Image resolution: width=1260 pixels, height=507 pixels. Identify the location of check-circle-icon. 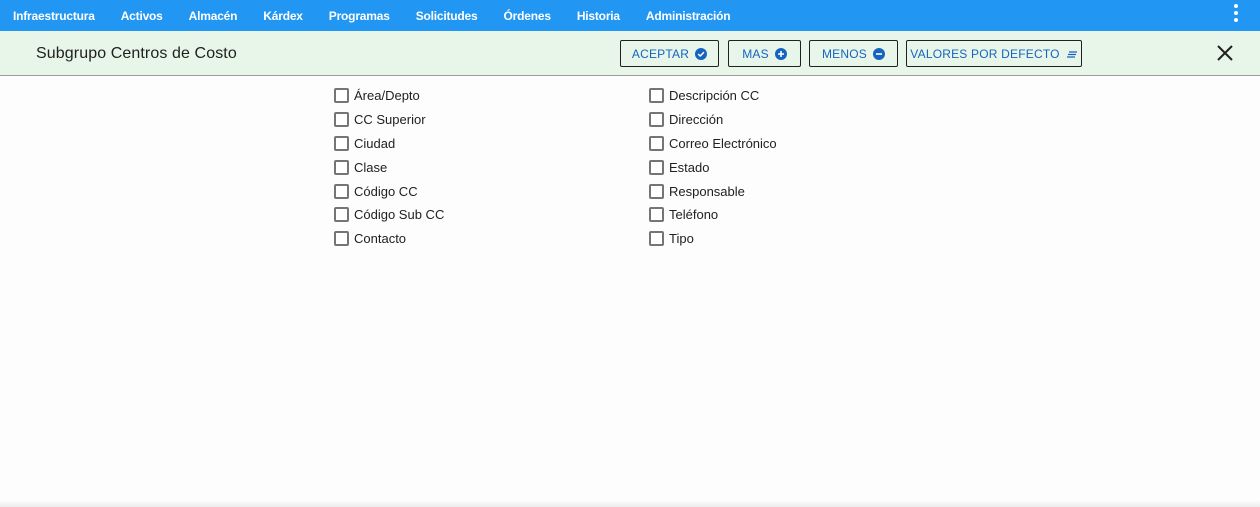
(701, 53).